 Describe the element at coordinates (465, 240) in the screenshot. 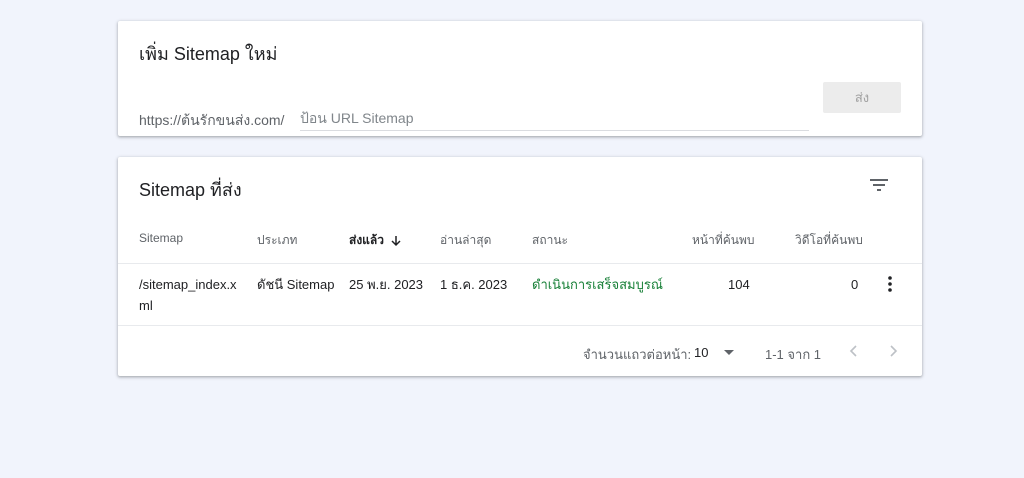

I see `column-header-last-read: อ่านล่าสุด` at that location.